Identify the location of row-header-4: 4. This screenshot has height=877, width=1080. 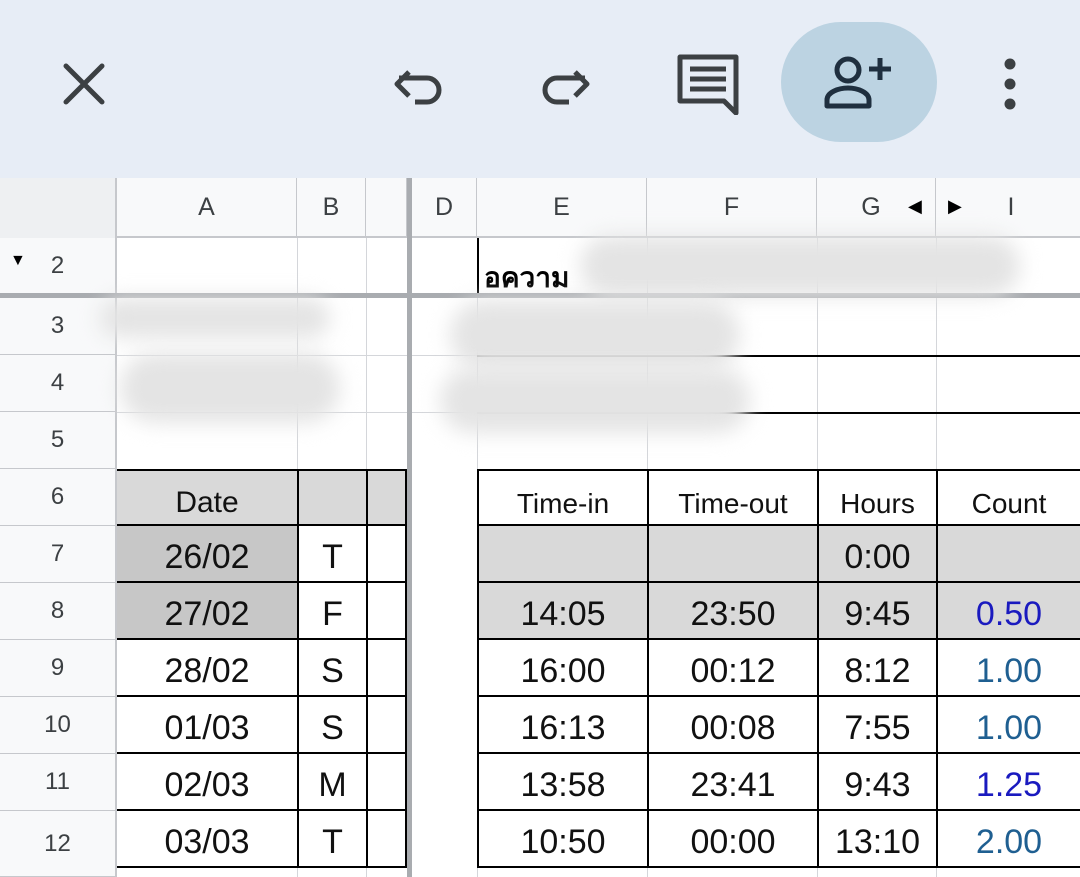
(58, 383).